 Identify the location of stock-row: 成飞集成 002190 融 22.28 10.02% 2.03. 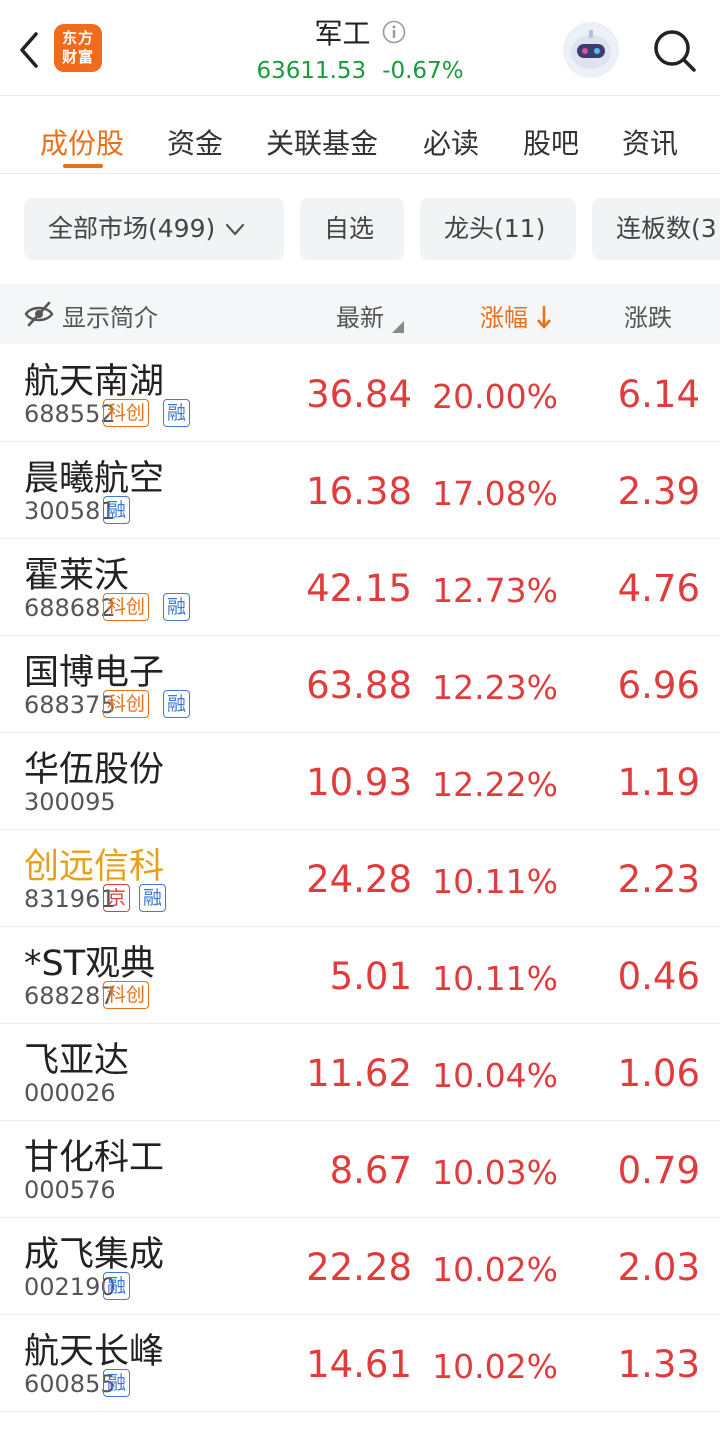
(360, 1266).